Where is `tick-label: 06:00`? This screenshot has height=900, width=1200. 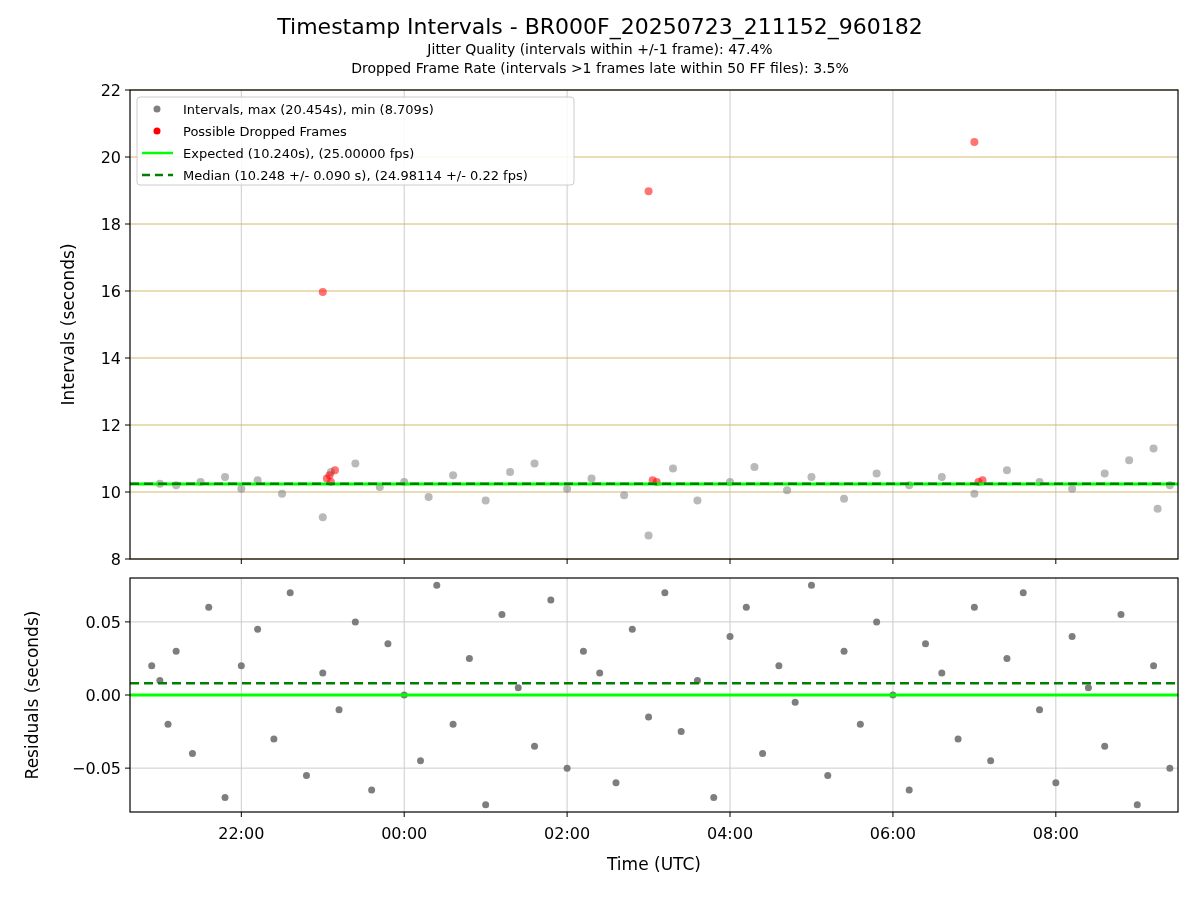 tick-label: 06:00 is located at coordinates (892, 833).